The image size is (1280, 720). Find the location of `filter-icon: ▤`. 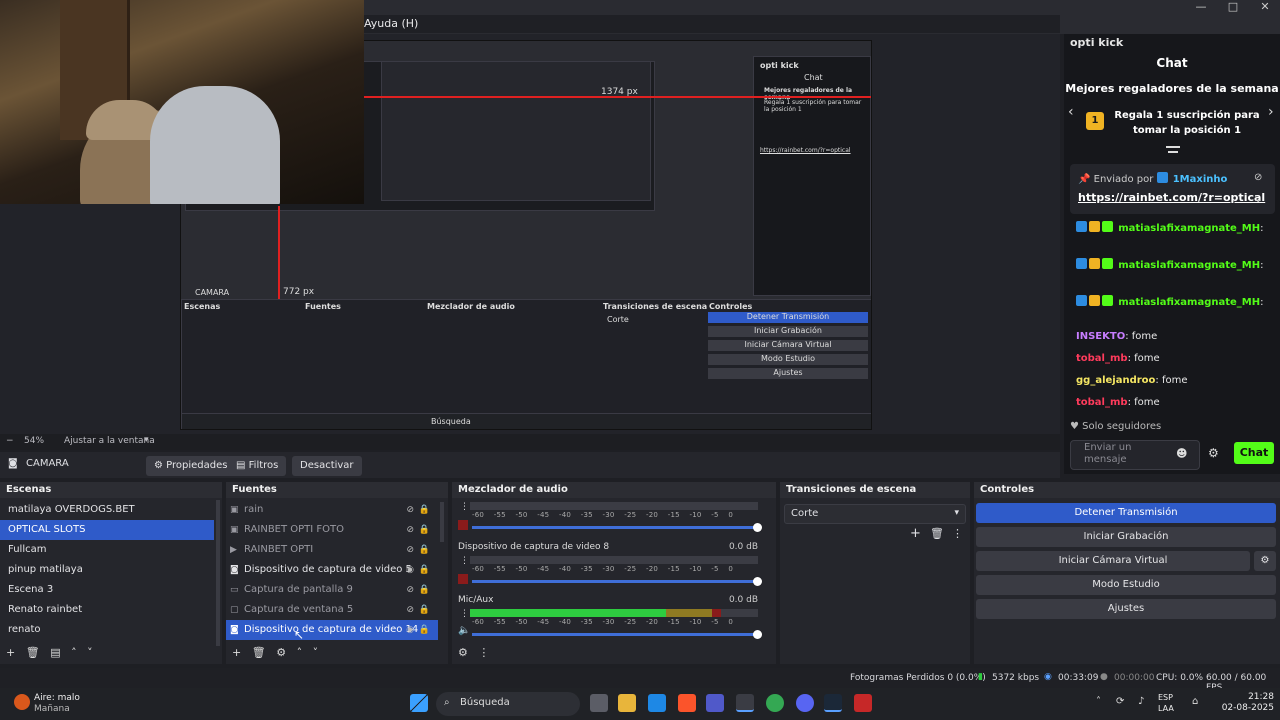

filter-icon: ▤ is located at coordinates (55, 652).